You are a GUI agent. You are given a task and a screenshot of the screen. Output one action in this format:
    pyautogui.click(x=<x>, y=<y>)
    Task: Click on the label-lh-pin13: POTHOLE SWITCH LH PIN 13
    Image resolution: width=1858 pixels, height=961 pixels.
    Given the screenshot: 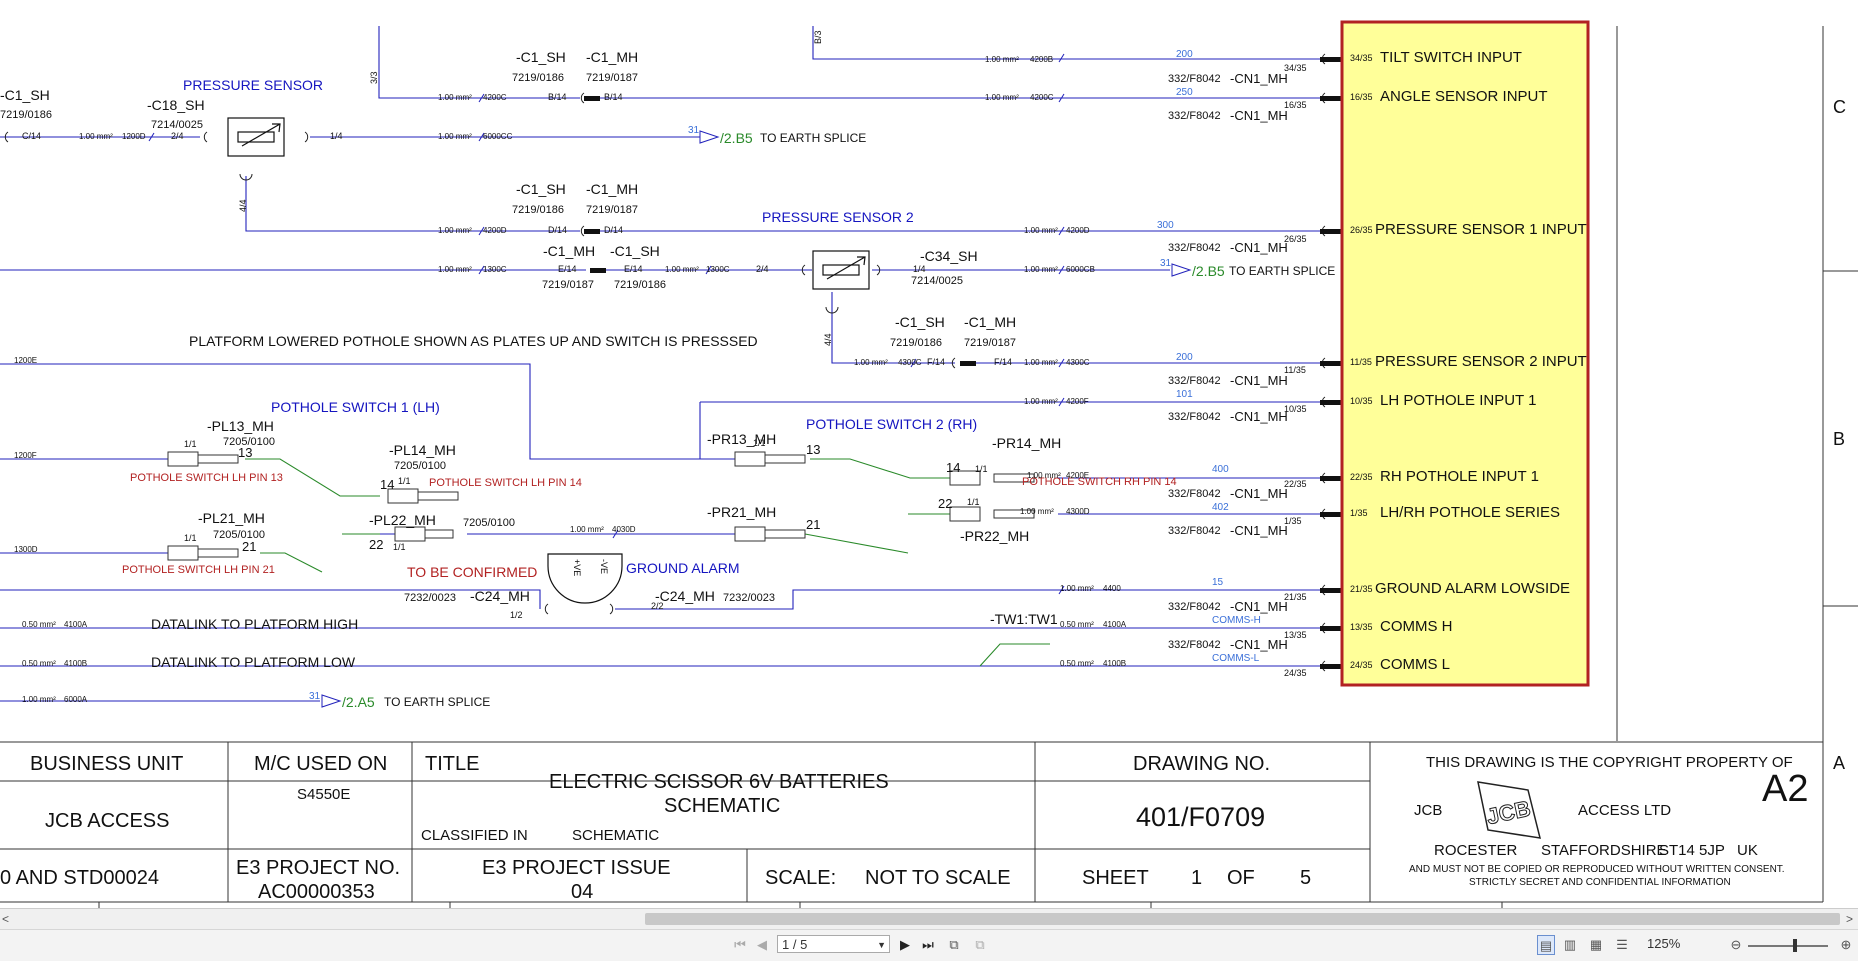 What is the action you would take?
    pyautogui.click(x=206, y=478)
    